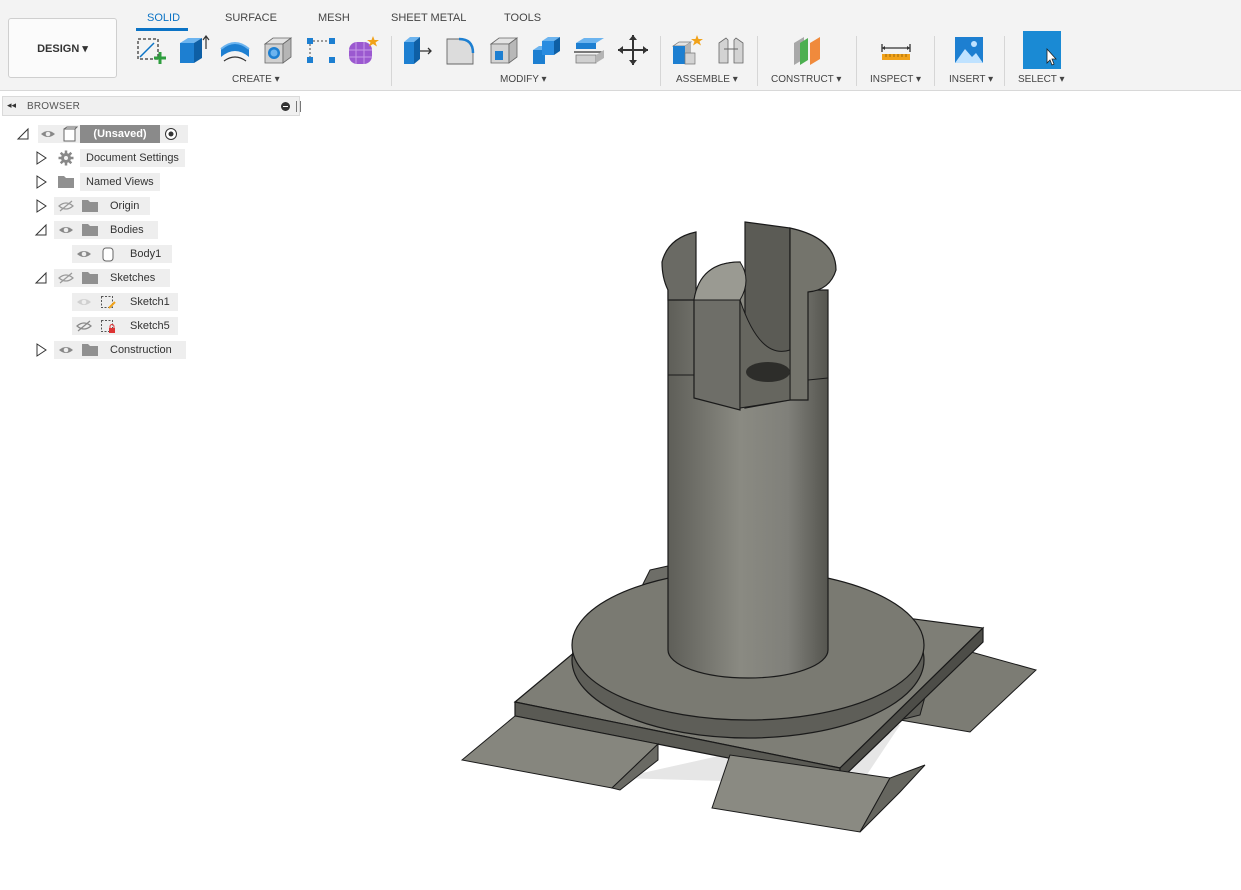 Image resolution: width=1241 pixels, height=890 pixels. What do you see at coordinates (522, 18) in the screenshot?
I see `tab-tools: TOOLS` at bounding box center [522, 18].